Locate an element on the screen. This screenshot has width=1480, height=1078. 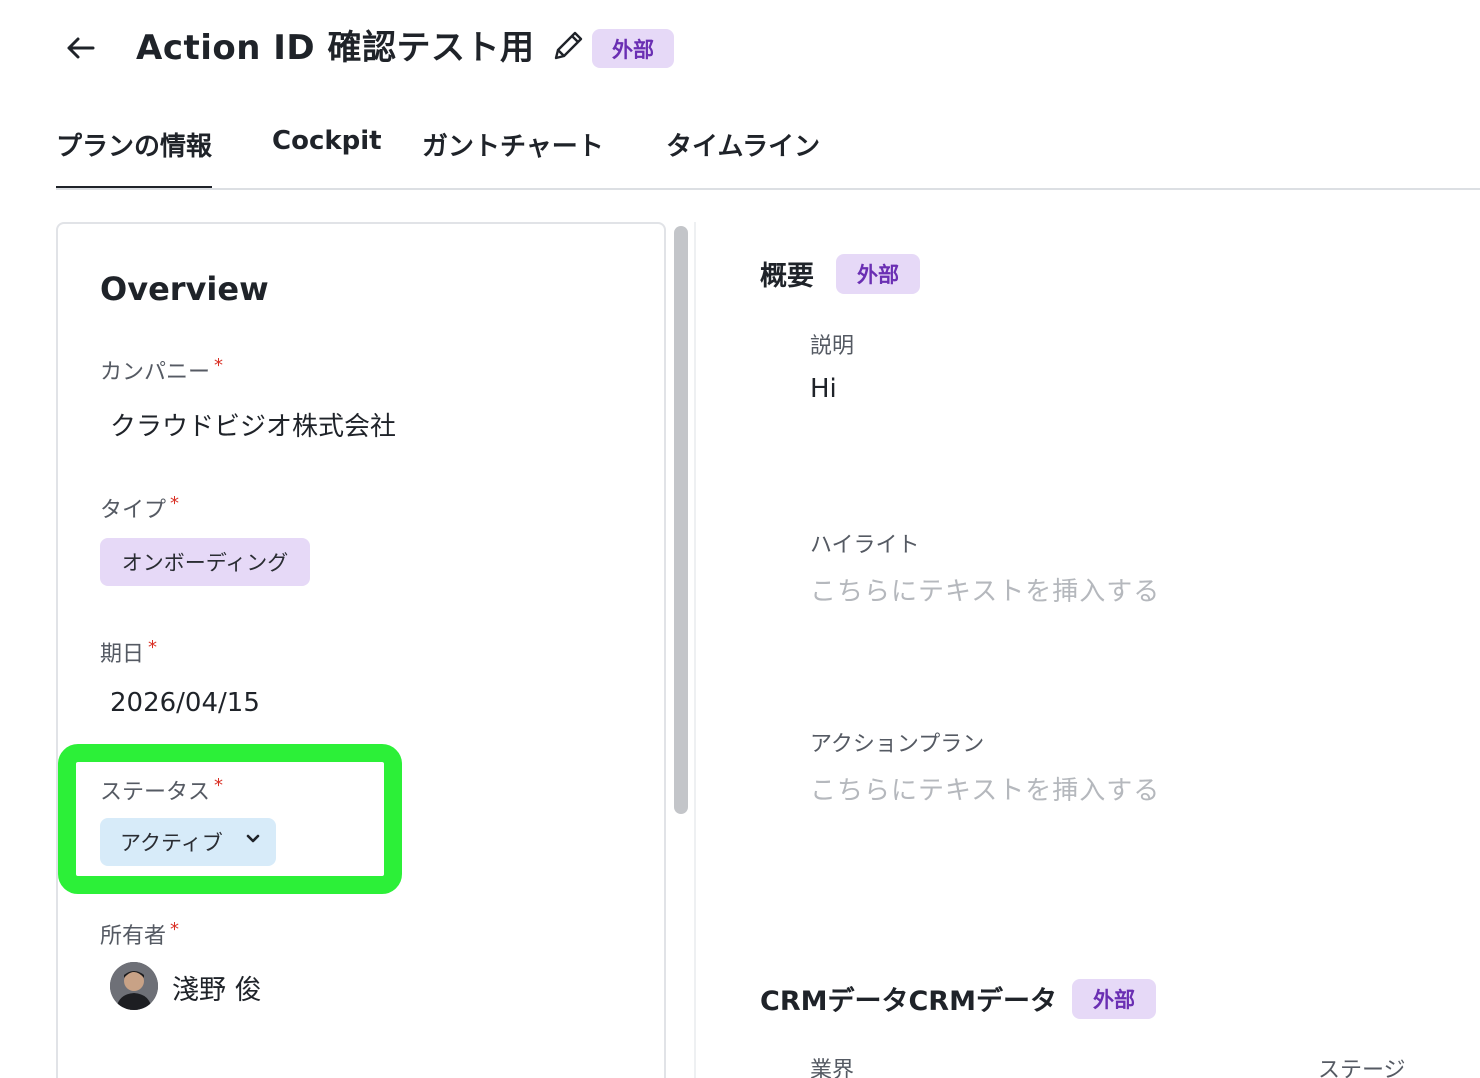
back-button is located at coordinates (80, 48).